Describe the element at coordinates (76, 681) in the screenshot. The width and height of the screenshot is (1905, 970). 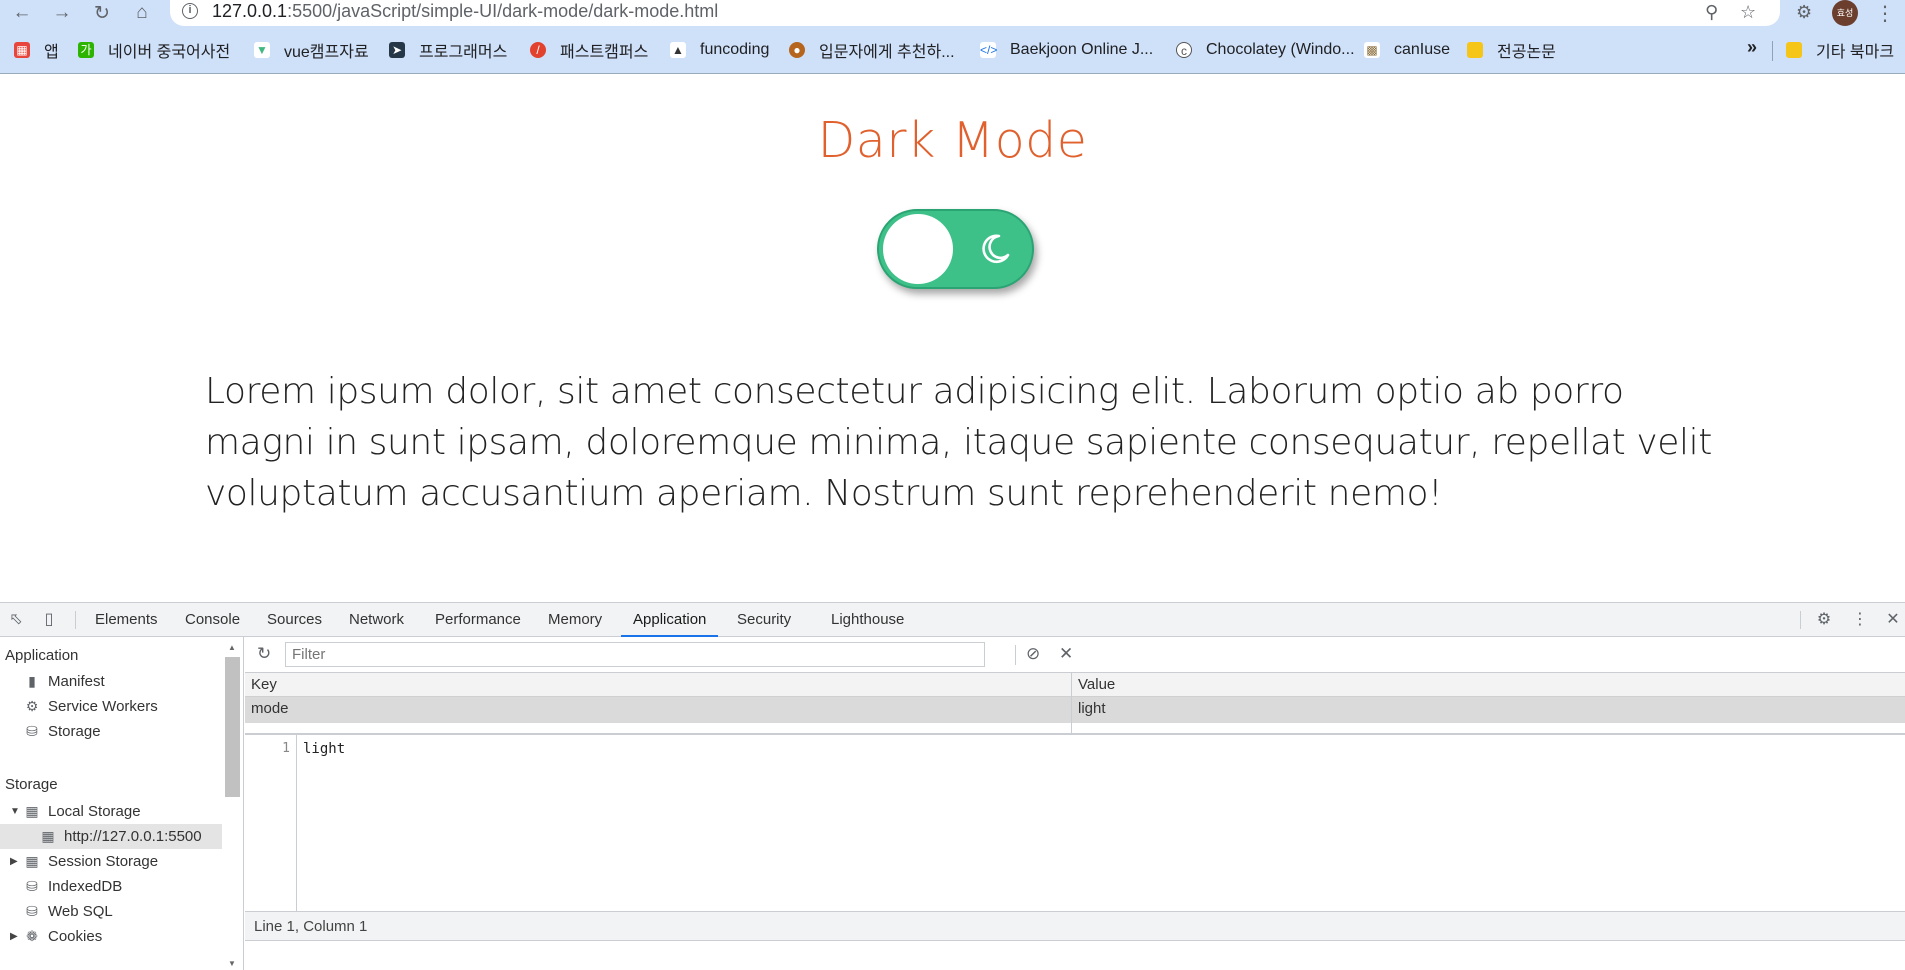
I see `sidebar-item-label: Manifest` at that location.